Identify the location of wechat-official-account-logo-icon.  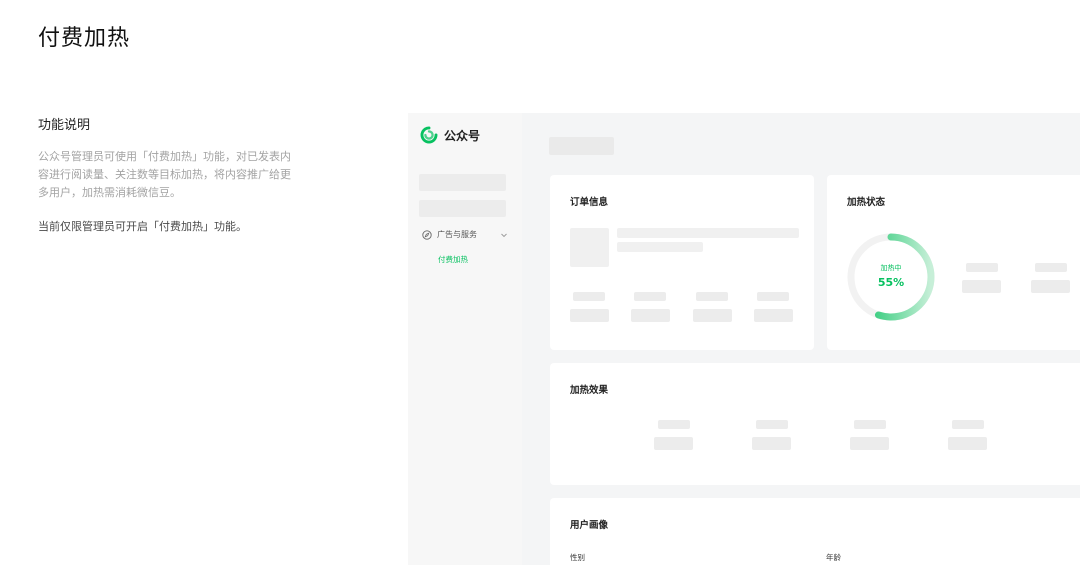
(429, 135).